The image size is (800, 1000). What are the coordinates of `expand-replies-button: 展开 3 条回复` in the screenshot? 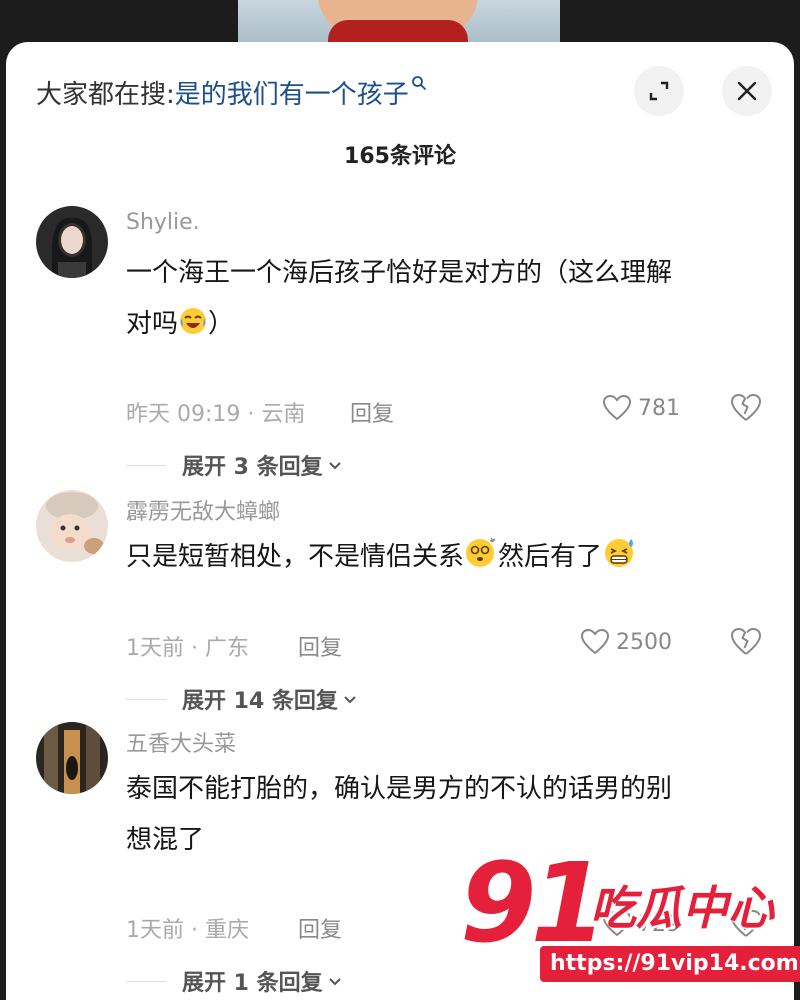 It's located at (234, 465).